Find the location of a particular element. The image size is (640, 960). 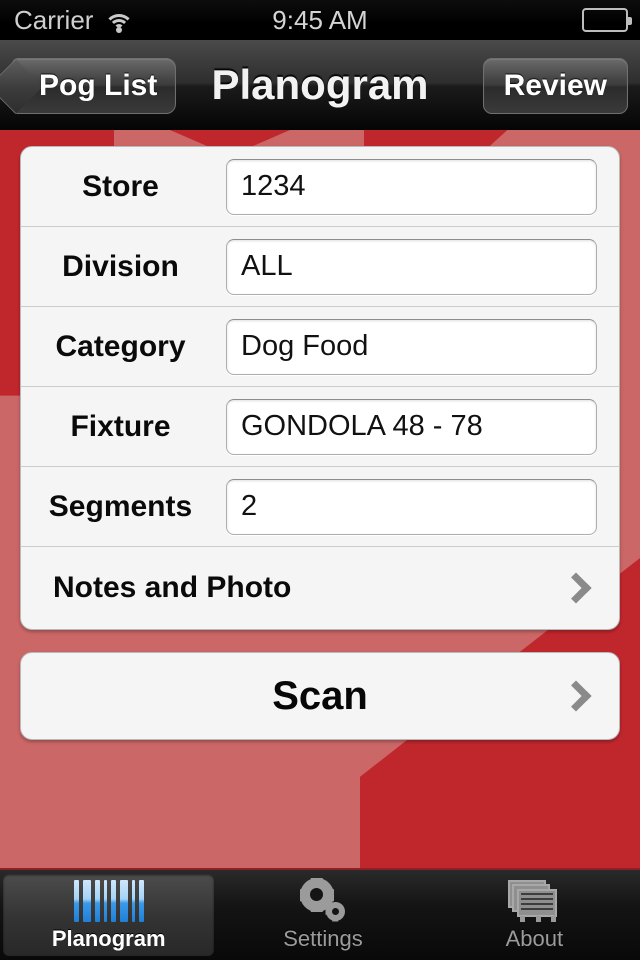

category-input: Dog Food is located at coordinates (411, 346).